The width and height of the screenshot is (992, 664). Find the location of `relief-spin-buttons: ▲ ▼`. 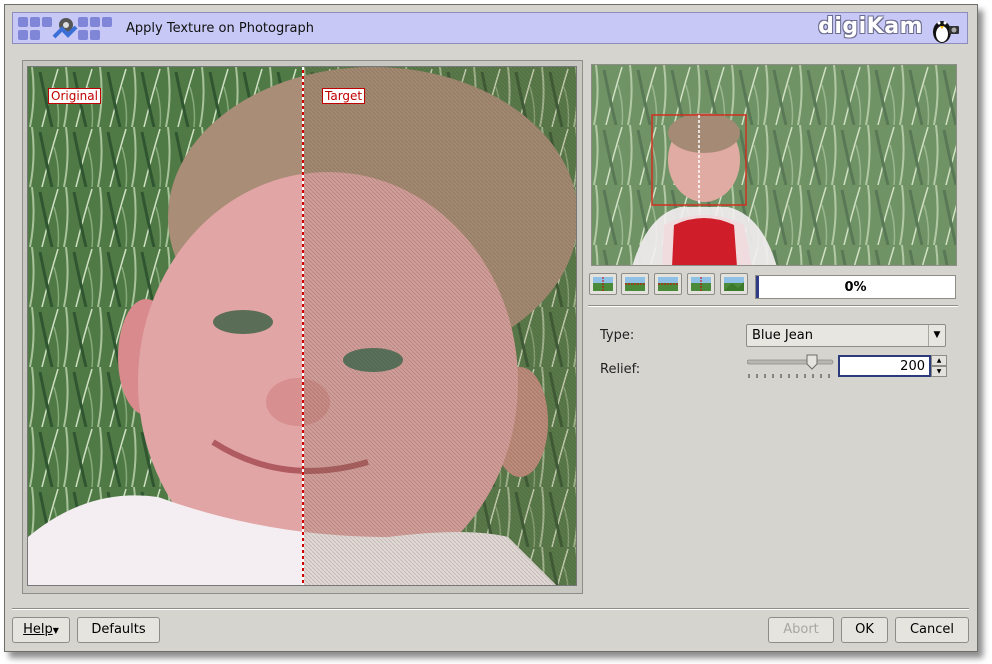

relief-spin-buttons: ▲ ▼ is located at coordinates (939, 366).